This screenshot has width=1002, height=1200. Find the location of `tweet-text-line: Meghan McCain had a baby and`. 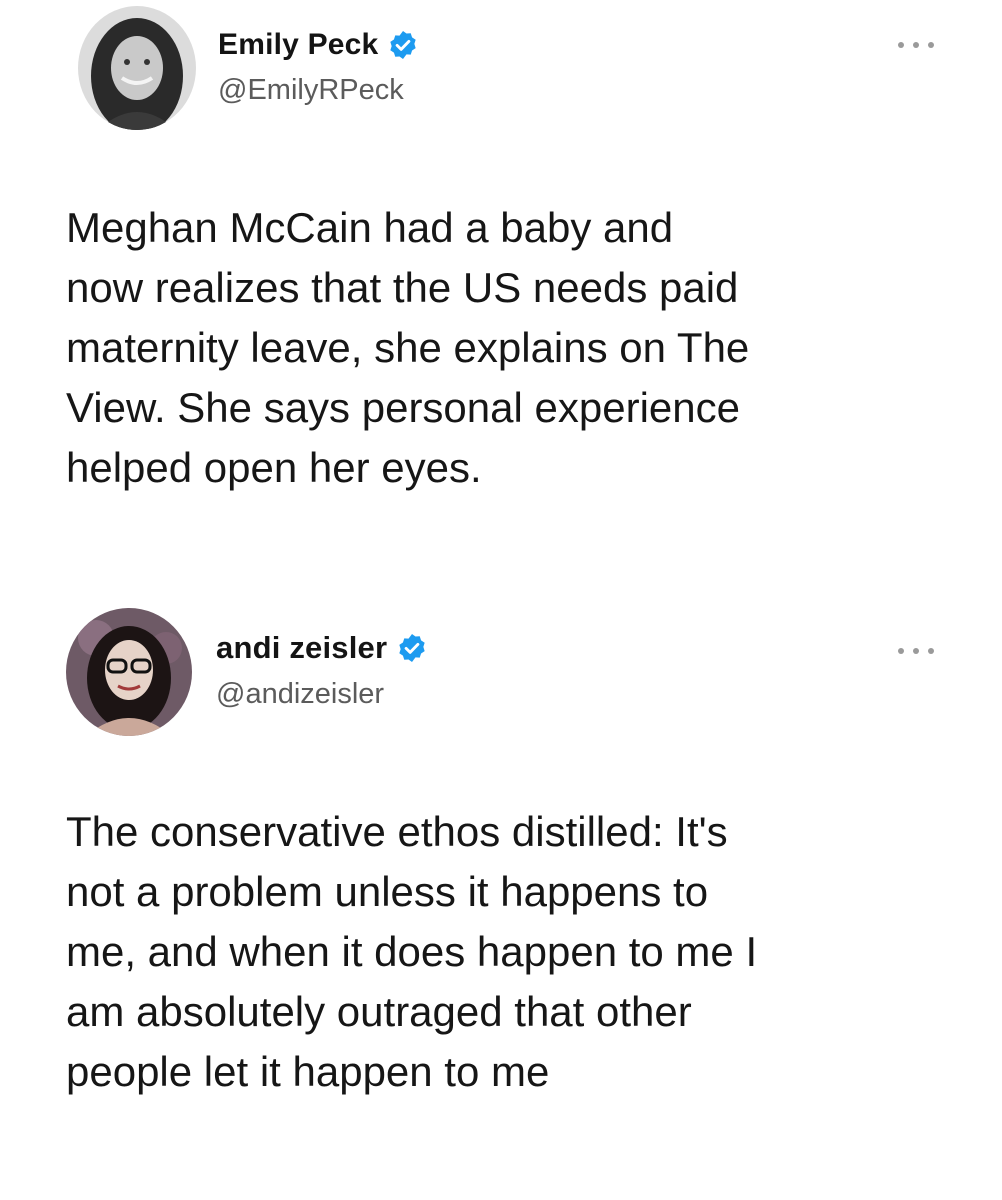

tweet-text-line: Meghan McCain had a baby and is located at coordinates (370, 227).